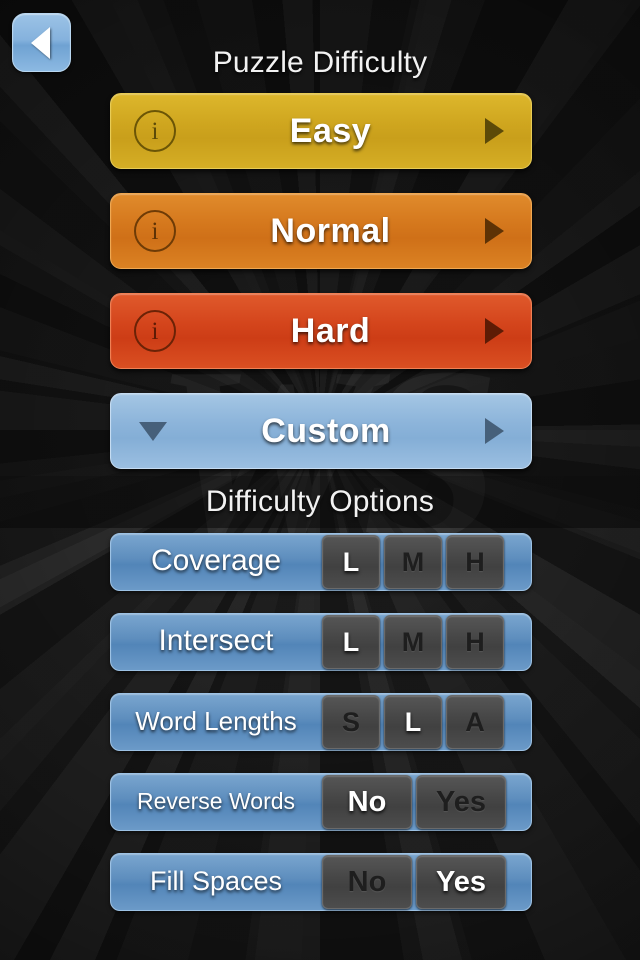 This screenshot has height=960, width=640. I want to click on difficulty-button-label: Normal, so click(330, 230).